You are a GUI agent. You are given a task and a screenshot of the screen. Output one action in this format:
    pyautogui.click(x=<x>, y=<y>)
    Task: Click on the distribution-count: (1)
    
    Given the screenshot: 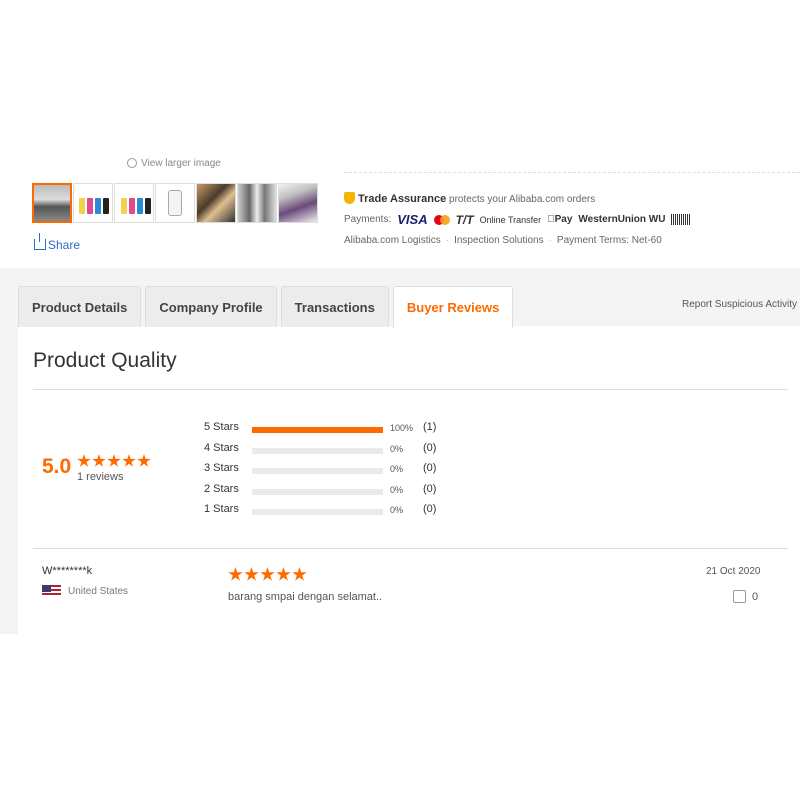 What is the action you would take?
    pyautogui.click(x=430, y=427)
    